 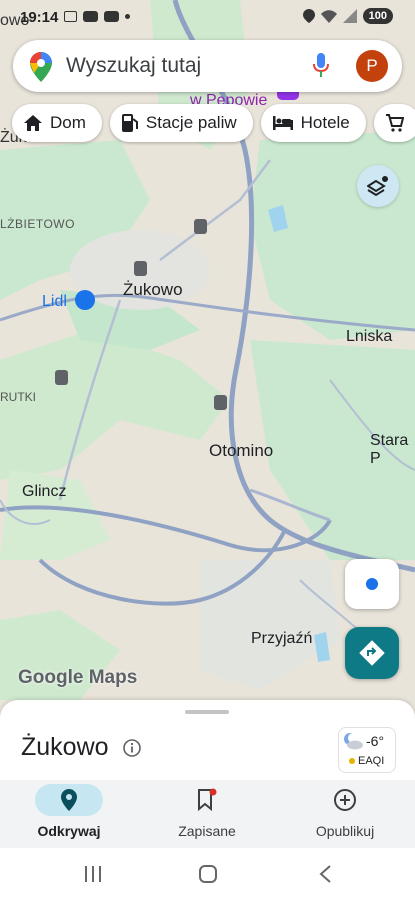 I want to click on my-location-button, so click(x=372, y=584).